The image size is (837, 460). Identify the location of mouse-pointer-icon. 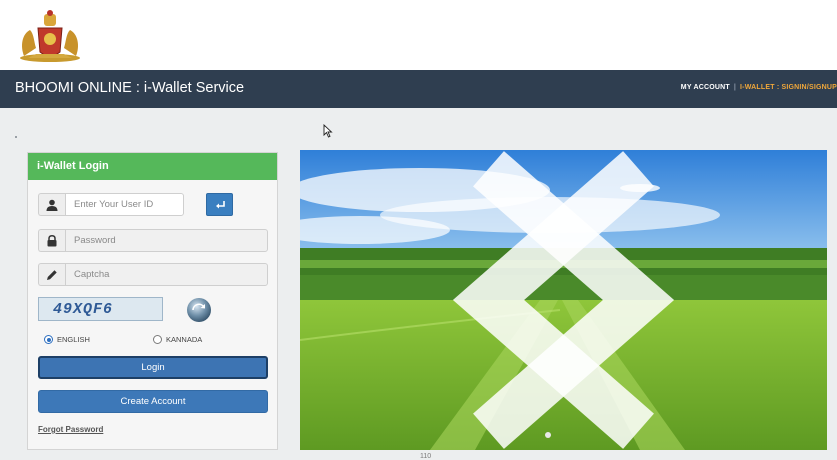
(328, 131).